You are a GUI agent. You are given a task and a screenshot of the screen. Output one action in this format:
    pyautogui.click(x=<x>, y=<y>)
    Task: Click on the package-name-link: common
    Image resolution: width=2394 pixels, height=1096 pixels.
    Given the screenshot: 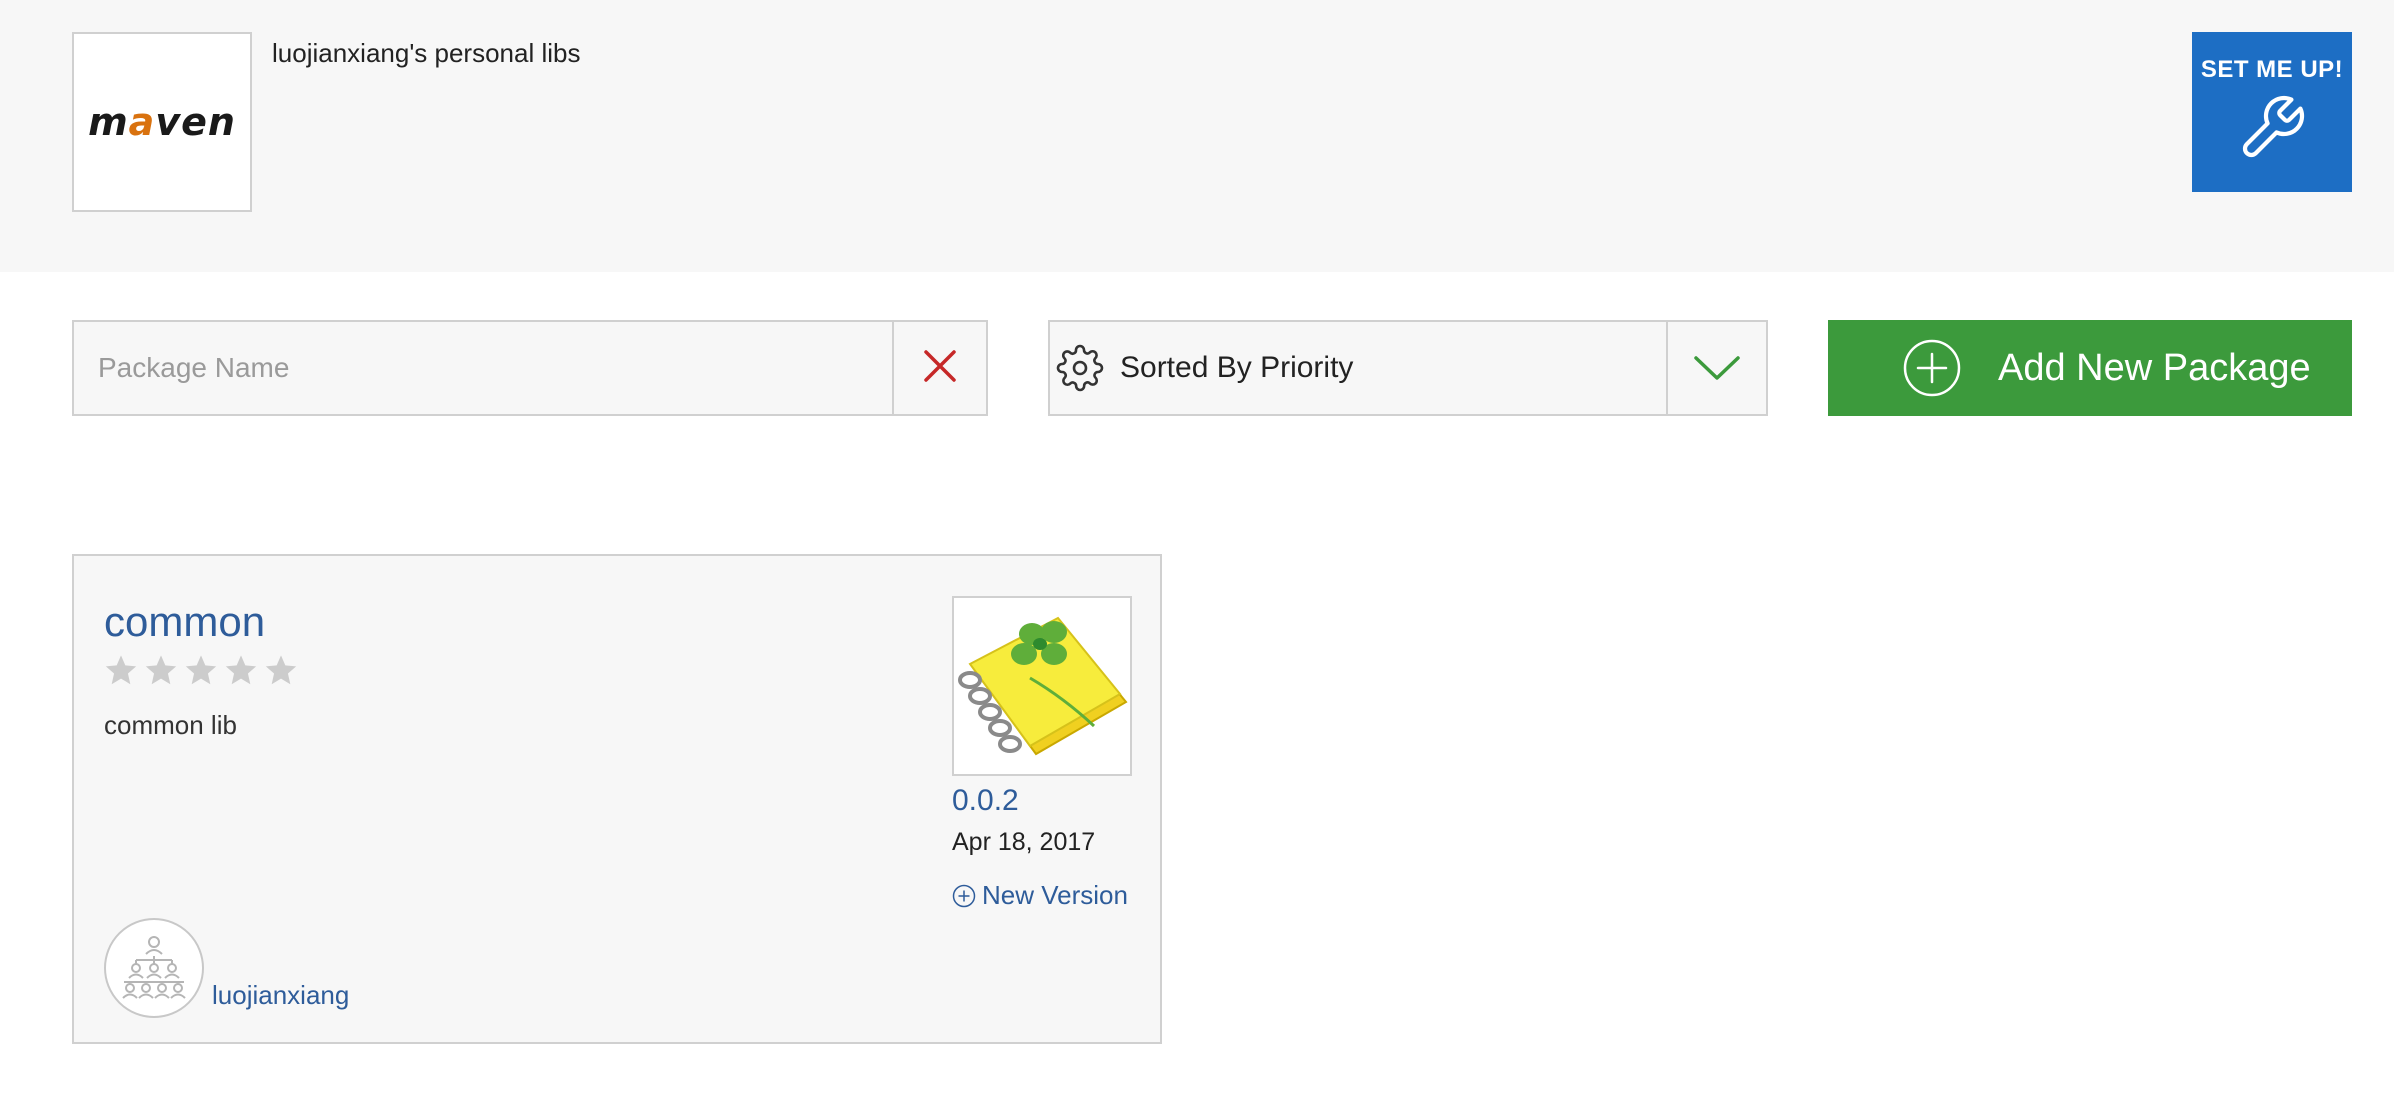 What is the action you would take?
    pyautogui.click(x=184, y=622)
    